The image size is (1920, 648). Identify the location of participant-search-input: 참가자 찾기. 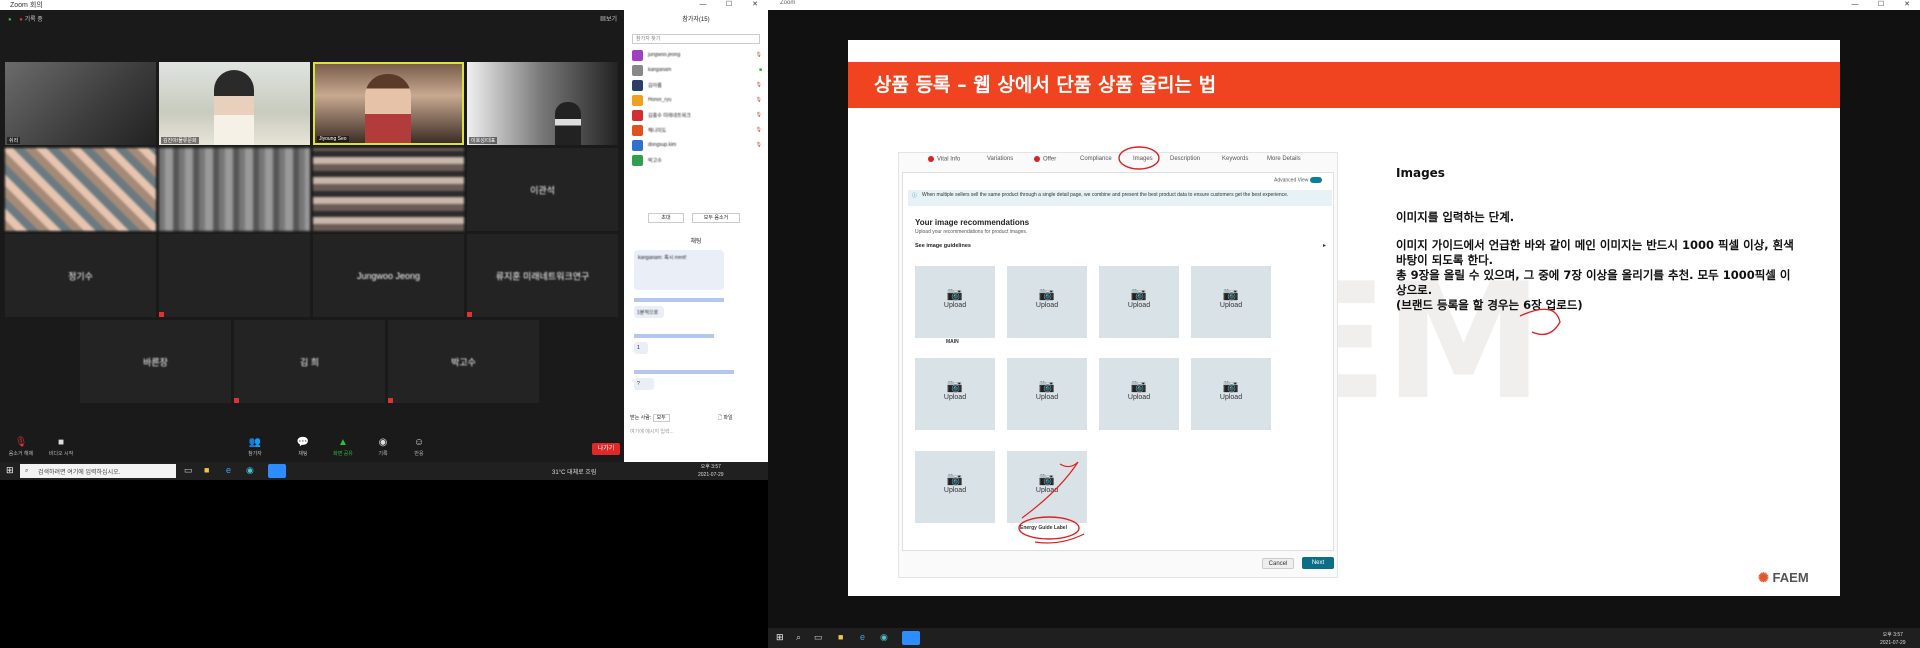
(696, 39).